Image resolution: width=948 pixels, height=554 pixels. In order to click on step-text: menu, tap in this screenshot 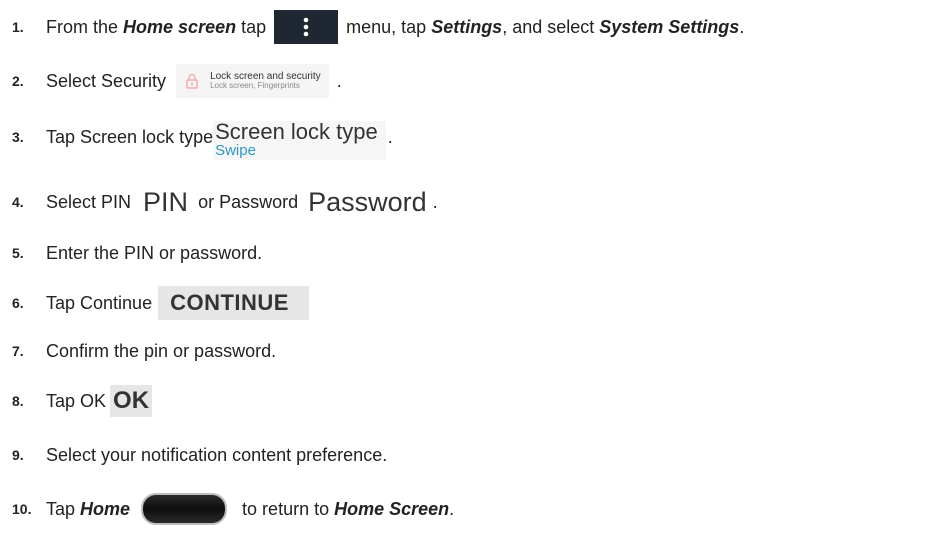, I will do `click(386, 26)`.